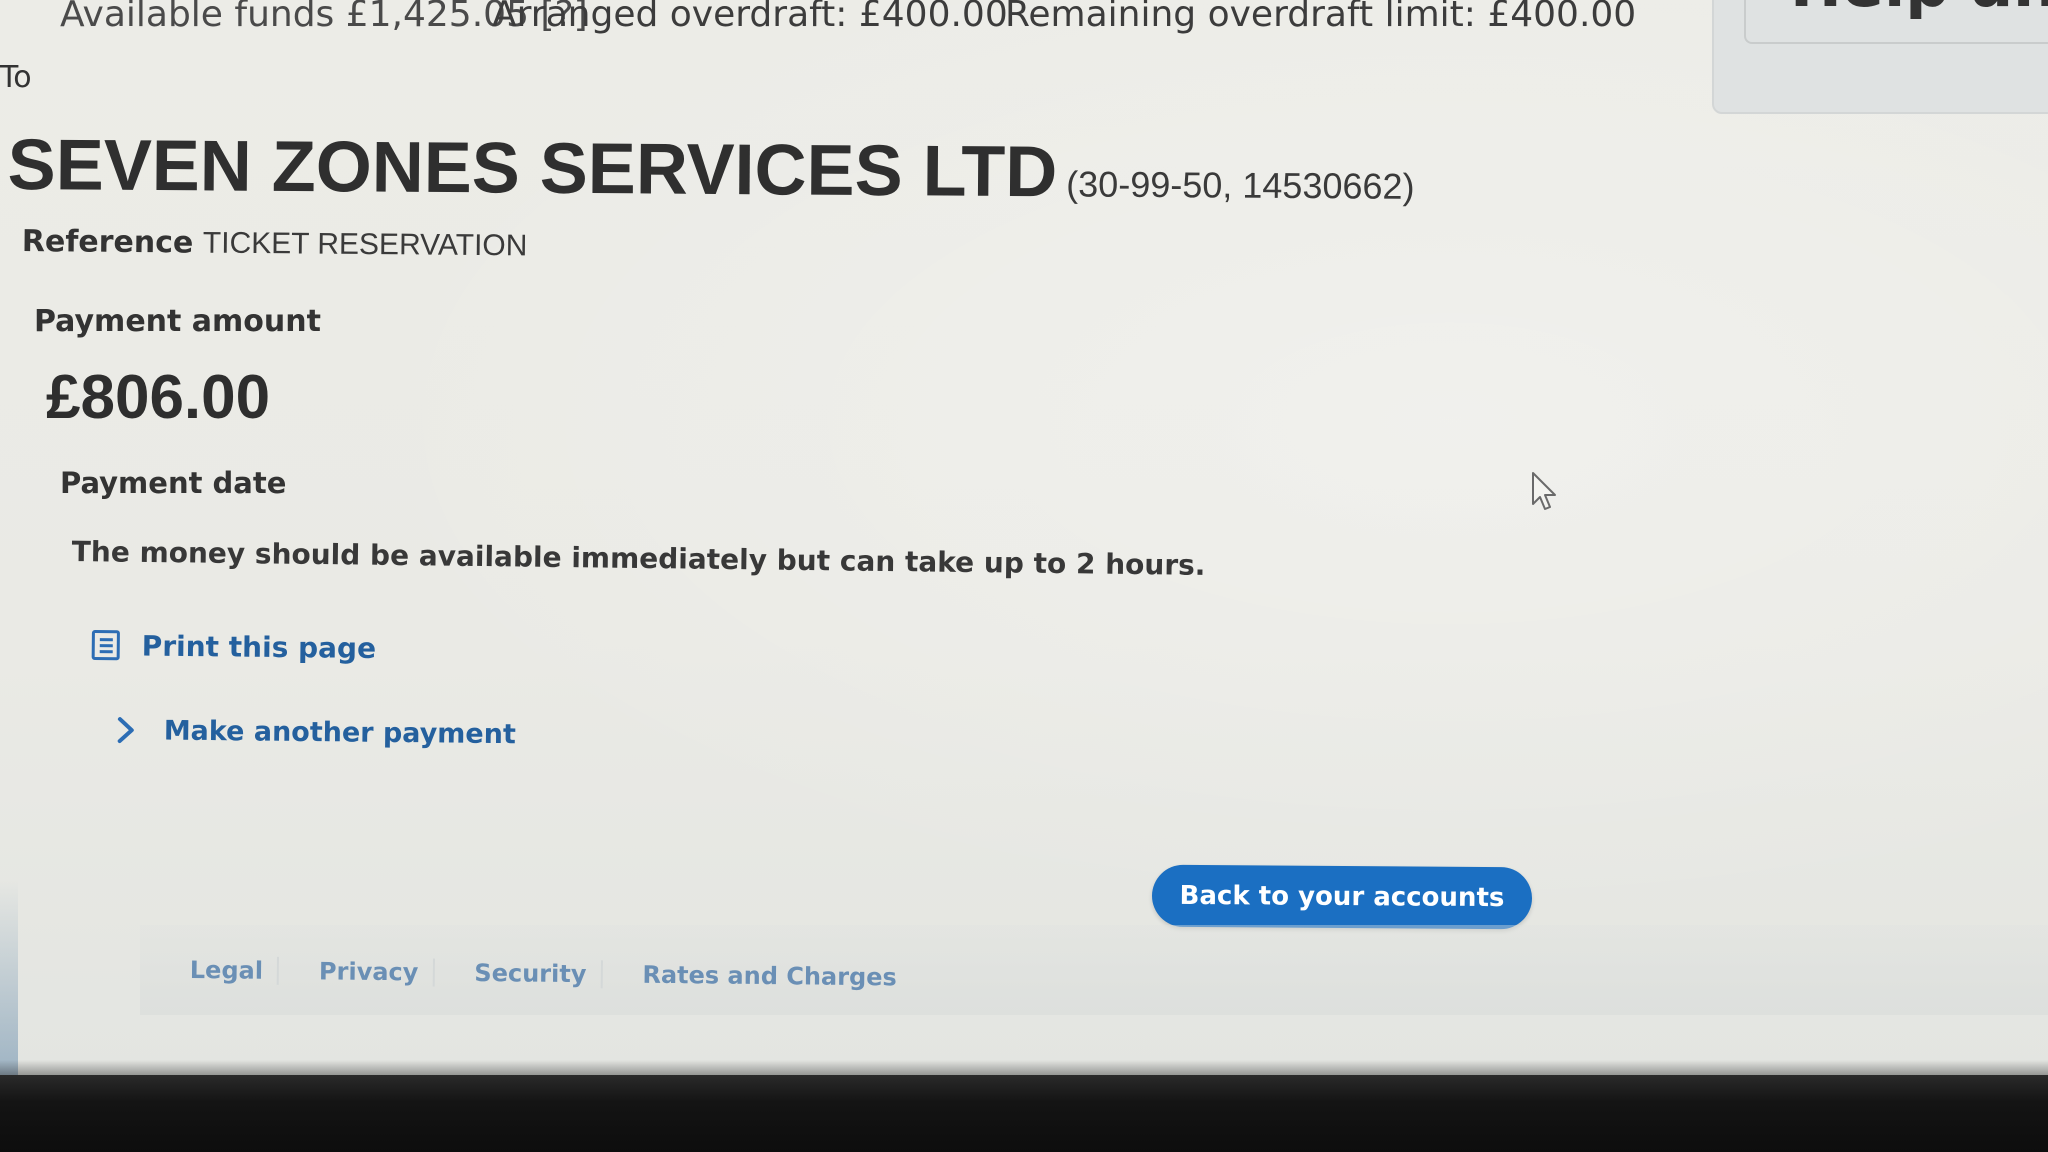 The height and width of the screenshot is (1152, 2048). I want to click on back-to-accounts-button: Back to your accounts, so click(1342, 897).